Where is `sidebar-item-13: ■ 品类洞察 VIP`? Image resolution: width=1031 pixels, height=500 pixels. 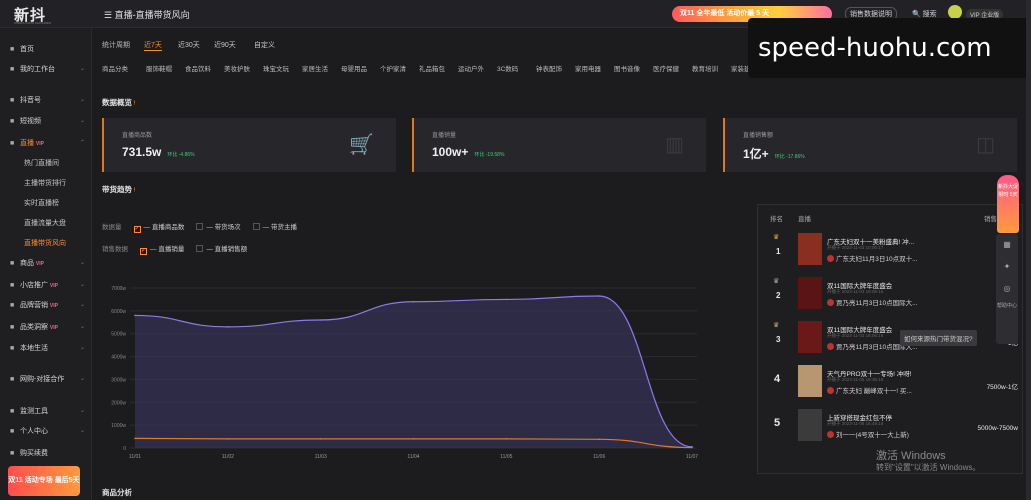
sidebar-item-13: ■ 品类洞察 VIP is located at coordinates (34, 327).